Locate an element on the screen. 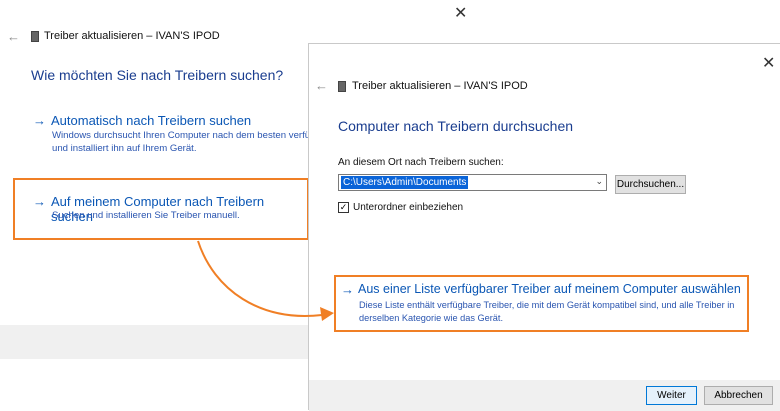  annotation-arrow is located at coordinates (265, 280).